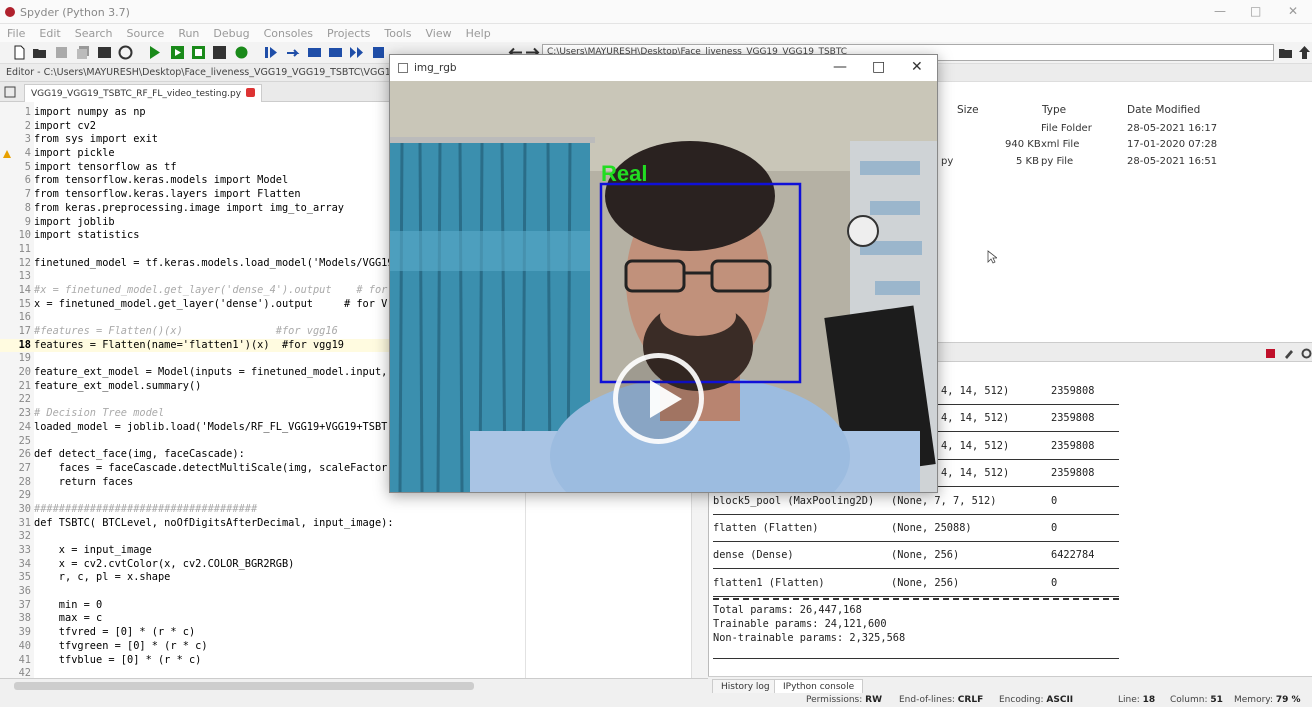  I want to click on menu-debug: Debug, so click(231, 32).